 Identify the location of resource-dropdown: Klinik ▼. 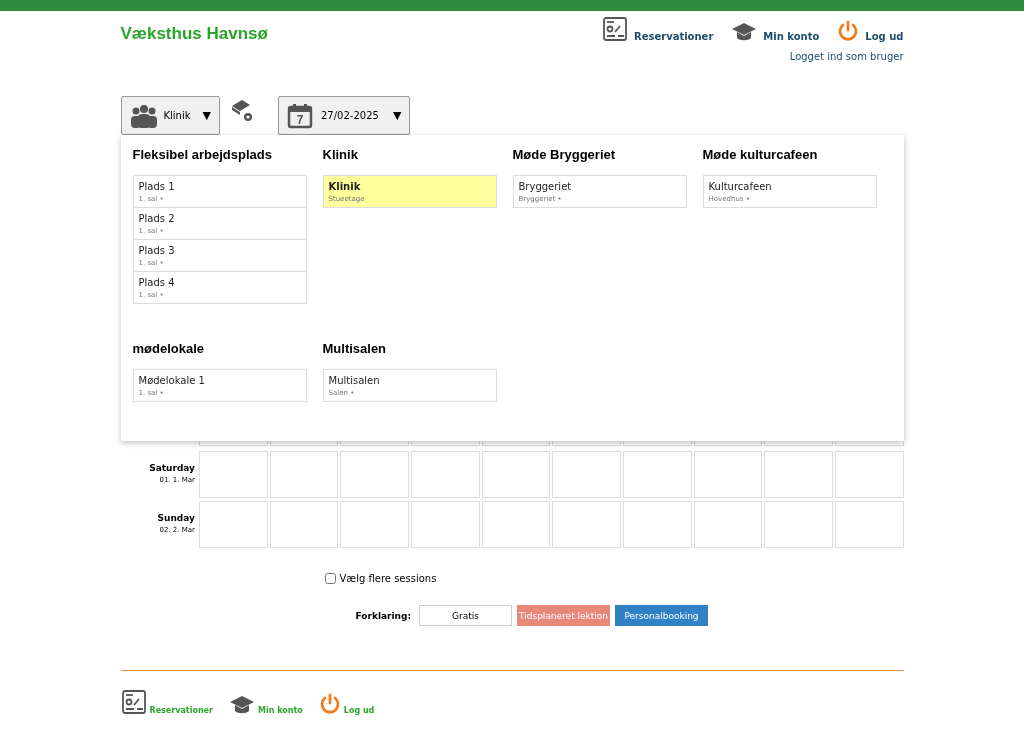
(170, 115).